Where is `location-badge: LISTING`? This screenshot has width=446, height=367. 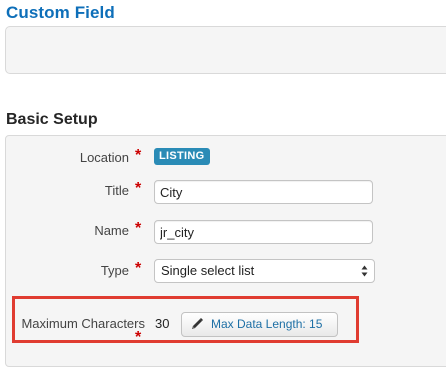
location-badge: LISTING is located at coordinates (182, 156).